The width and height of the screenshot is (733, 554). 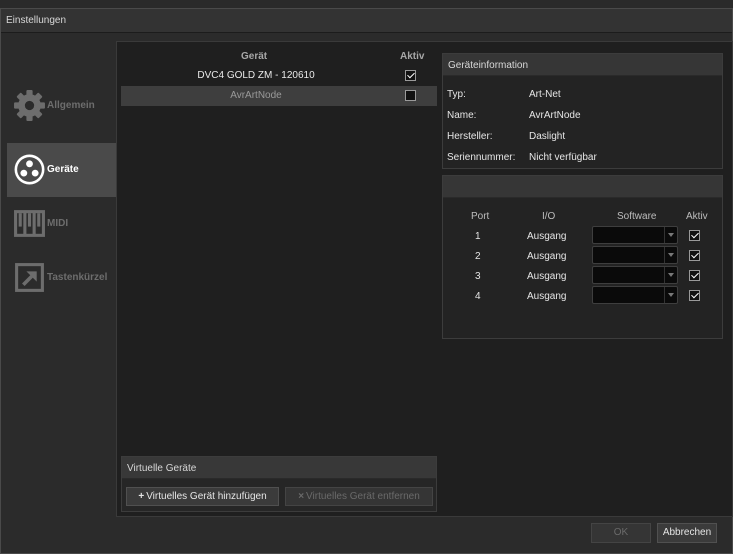 What do you see at coordinates (359, 496) in the screenshot?
I see `remove-virtual-device-button: × Virtuelles Gerät entfernen` at bounding box center [359, 496].